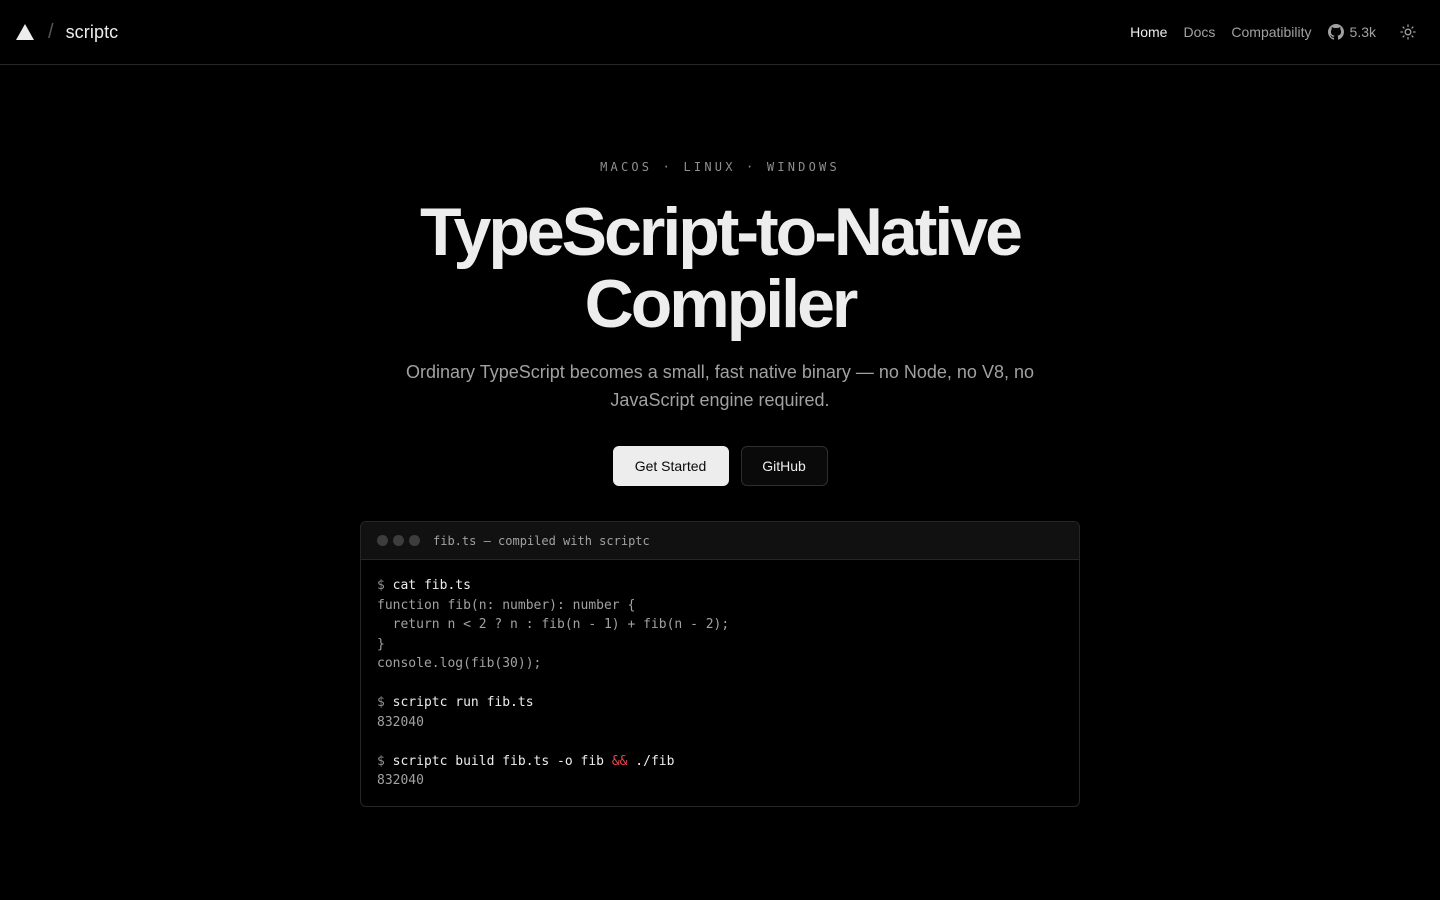  Describe the element at coordinates (721, 304) in the screenshot. I see `title-line-2: Compiler` at that location.